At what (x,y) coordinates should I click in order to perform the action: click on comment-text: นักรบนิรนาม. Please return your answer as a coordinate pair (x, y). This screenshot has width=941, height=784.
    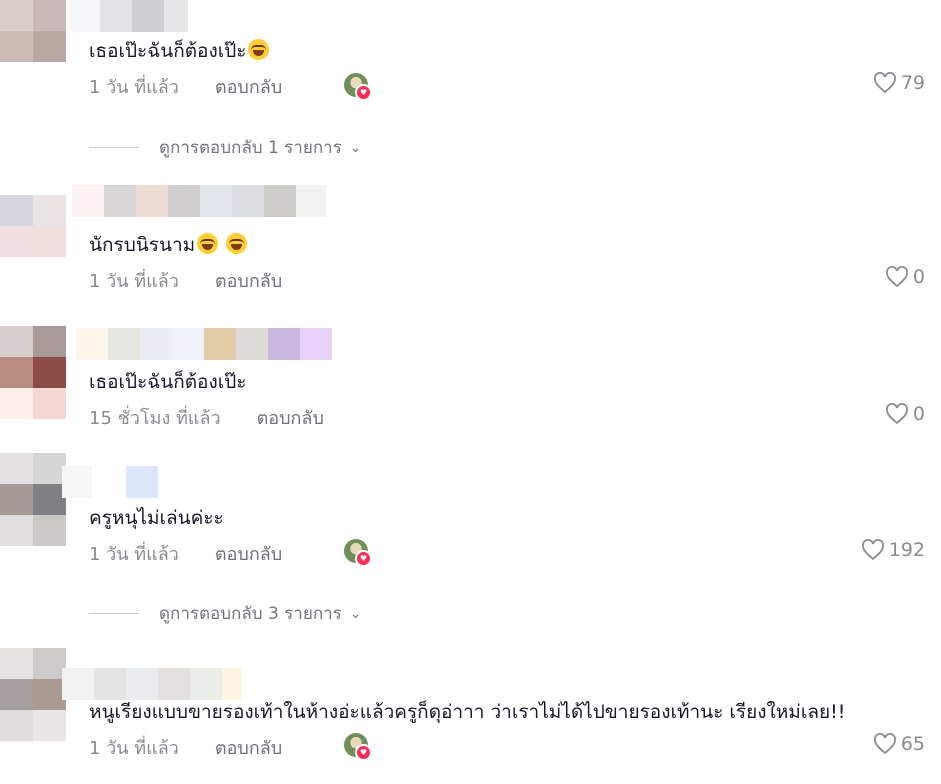
    Looking at the image, I should click on (168, 245).